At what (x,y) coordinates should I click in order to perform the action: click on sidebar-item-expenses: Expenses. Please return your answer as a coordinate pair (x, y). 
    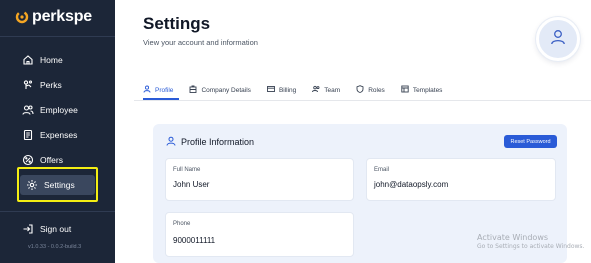
    Looking at the image, I should click on (49, 135).